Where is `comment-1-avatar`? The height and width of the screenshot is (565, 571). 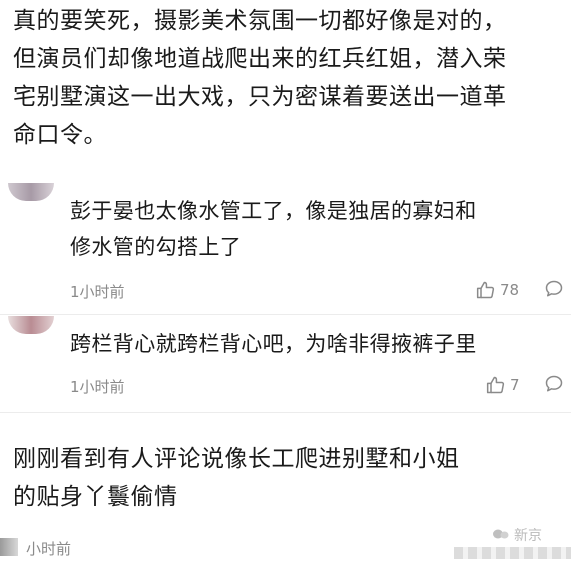
comment-1-avatar is located at coordinates (31, 192).